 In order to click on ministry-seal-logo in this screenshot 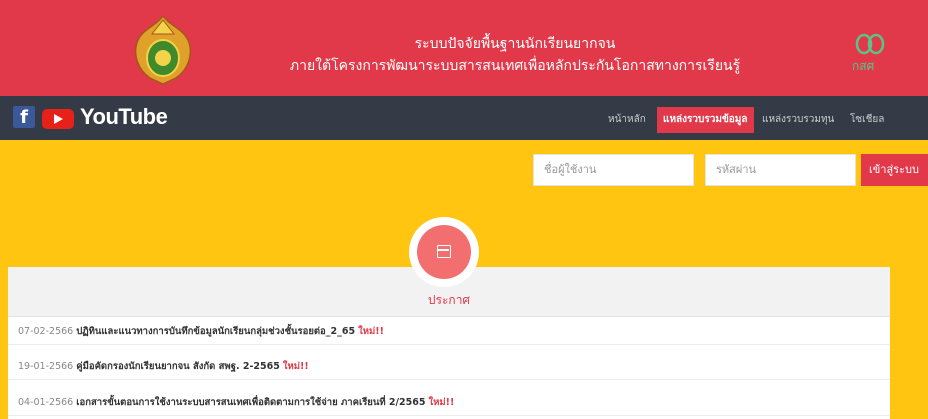, I will do `click(163, 49)`.